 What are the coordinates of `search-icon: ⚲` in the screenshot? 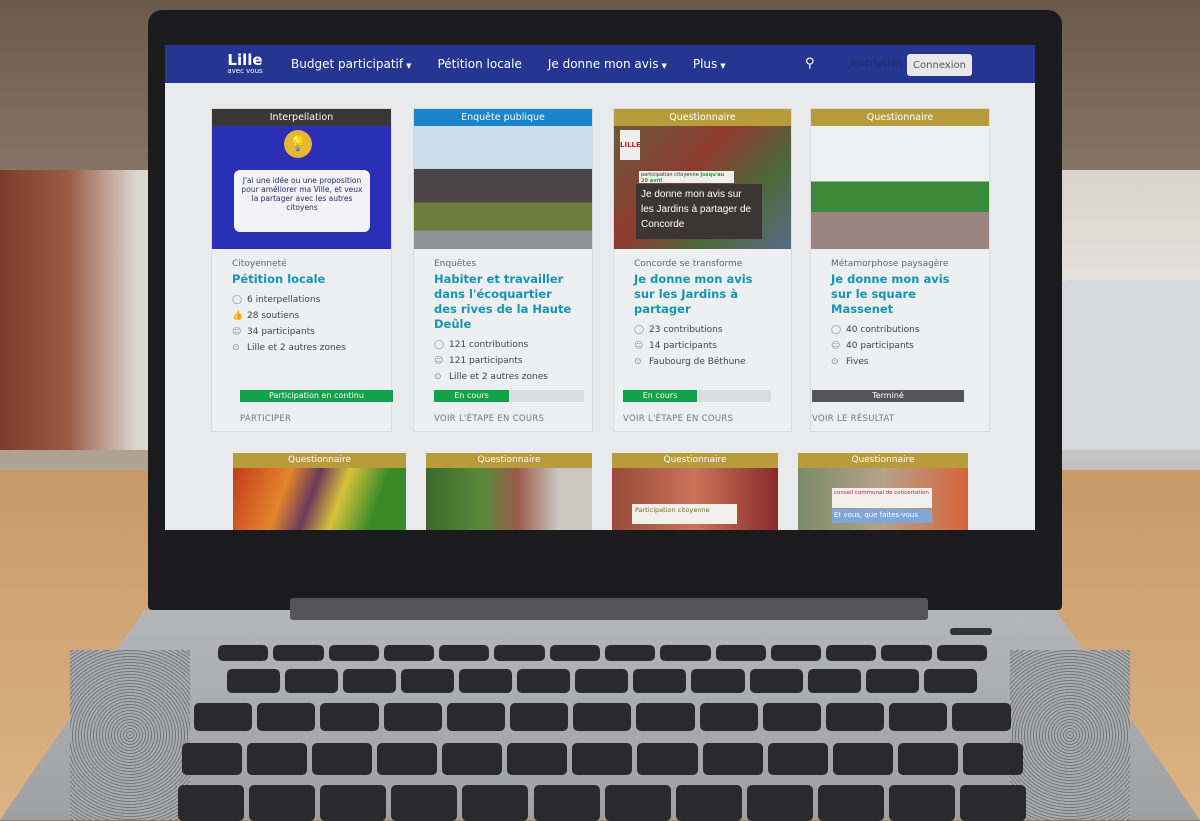 It's located at (810, 63).